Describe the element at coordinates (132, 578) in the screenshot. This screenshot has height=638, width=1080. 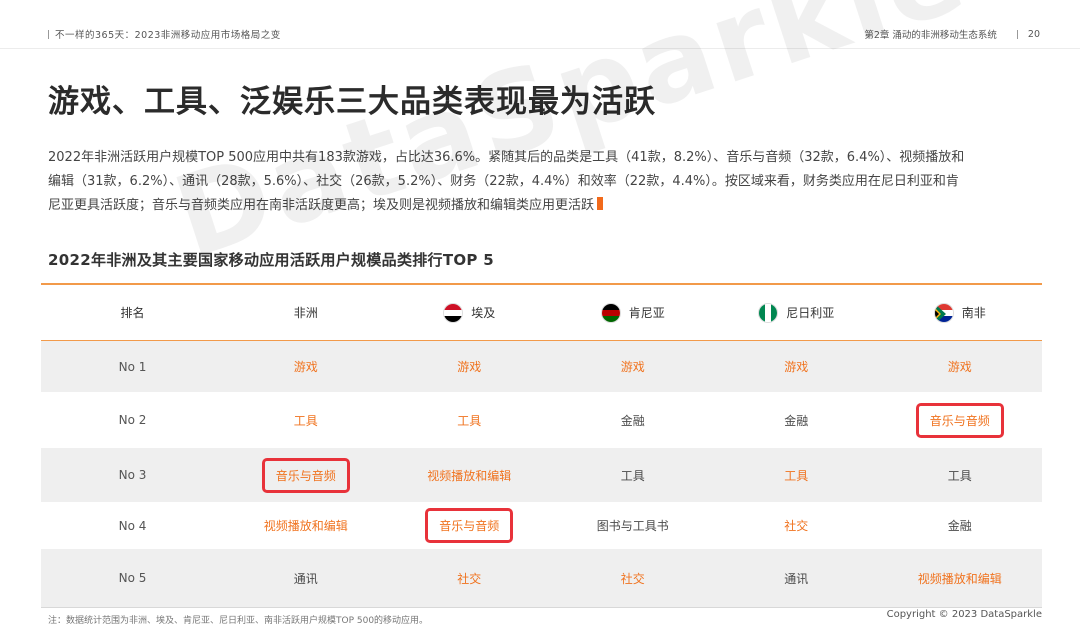
I see `rank-cell: No 5` at that location.